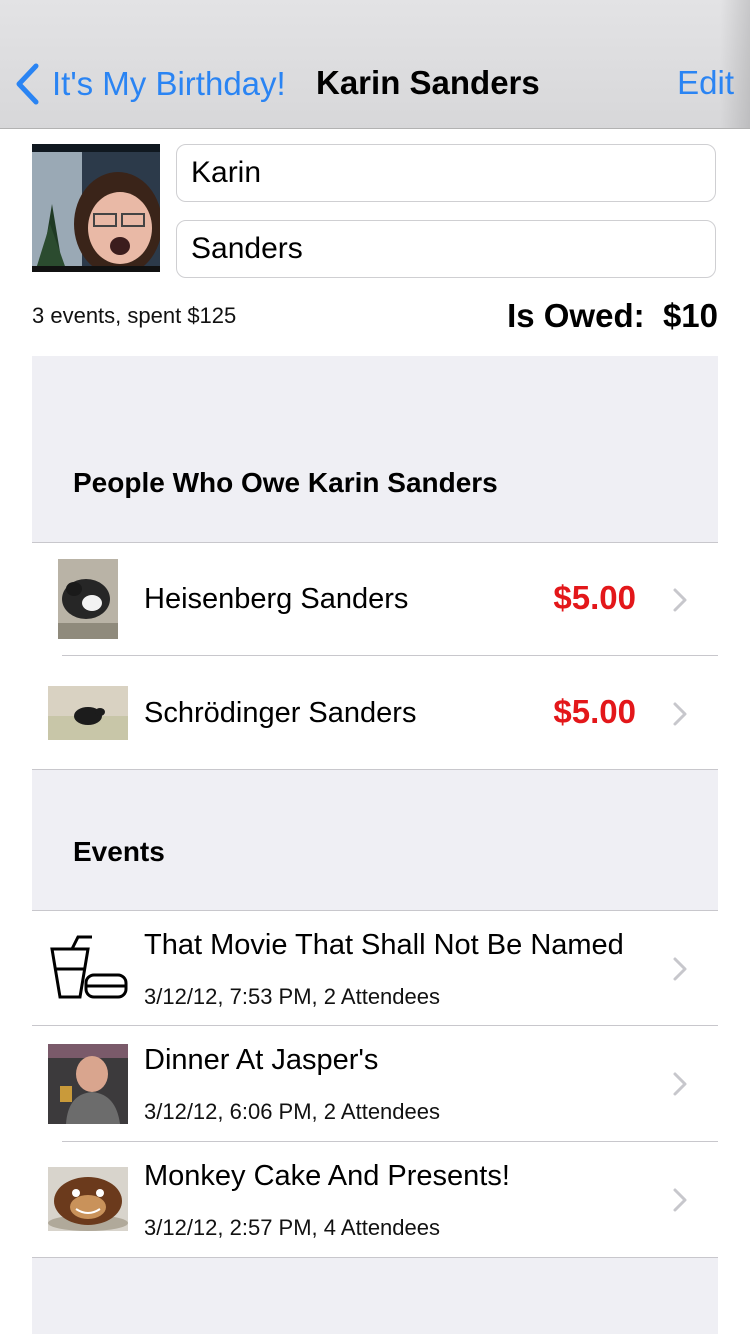 This screenshot has height=1334, width=750. What do you see at coordinates (428, 82) in the screenshot?
I see `page-title: Karin Sanders` at bounding box center [428, 82].